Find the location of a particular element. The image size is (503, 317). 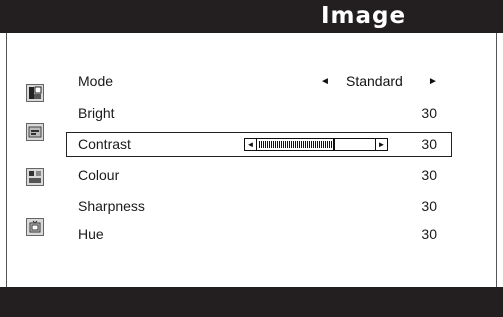

page-title: Image is located at coordinates (364, 16).